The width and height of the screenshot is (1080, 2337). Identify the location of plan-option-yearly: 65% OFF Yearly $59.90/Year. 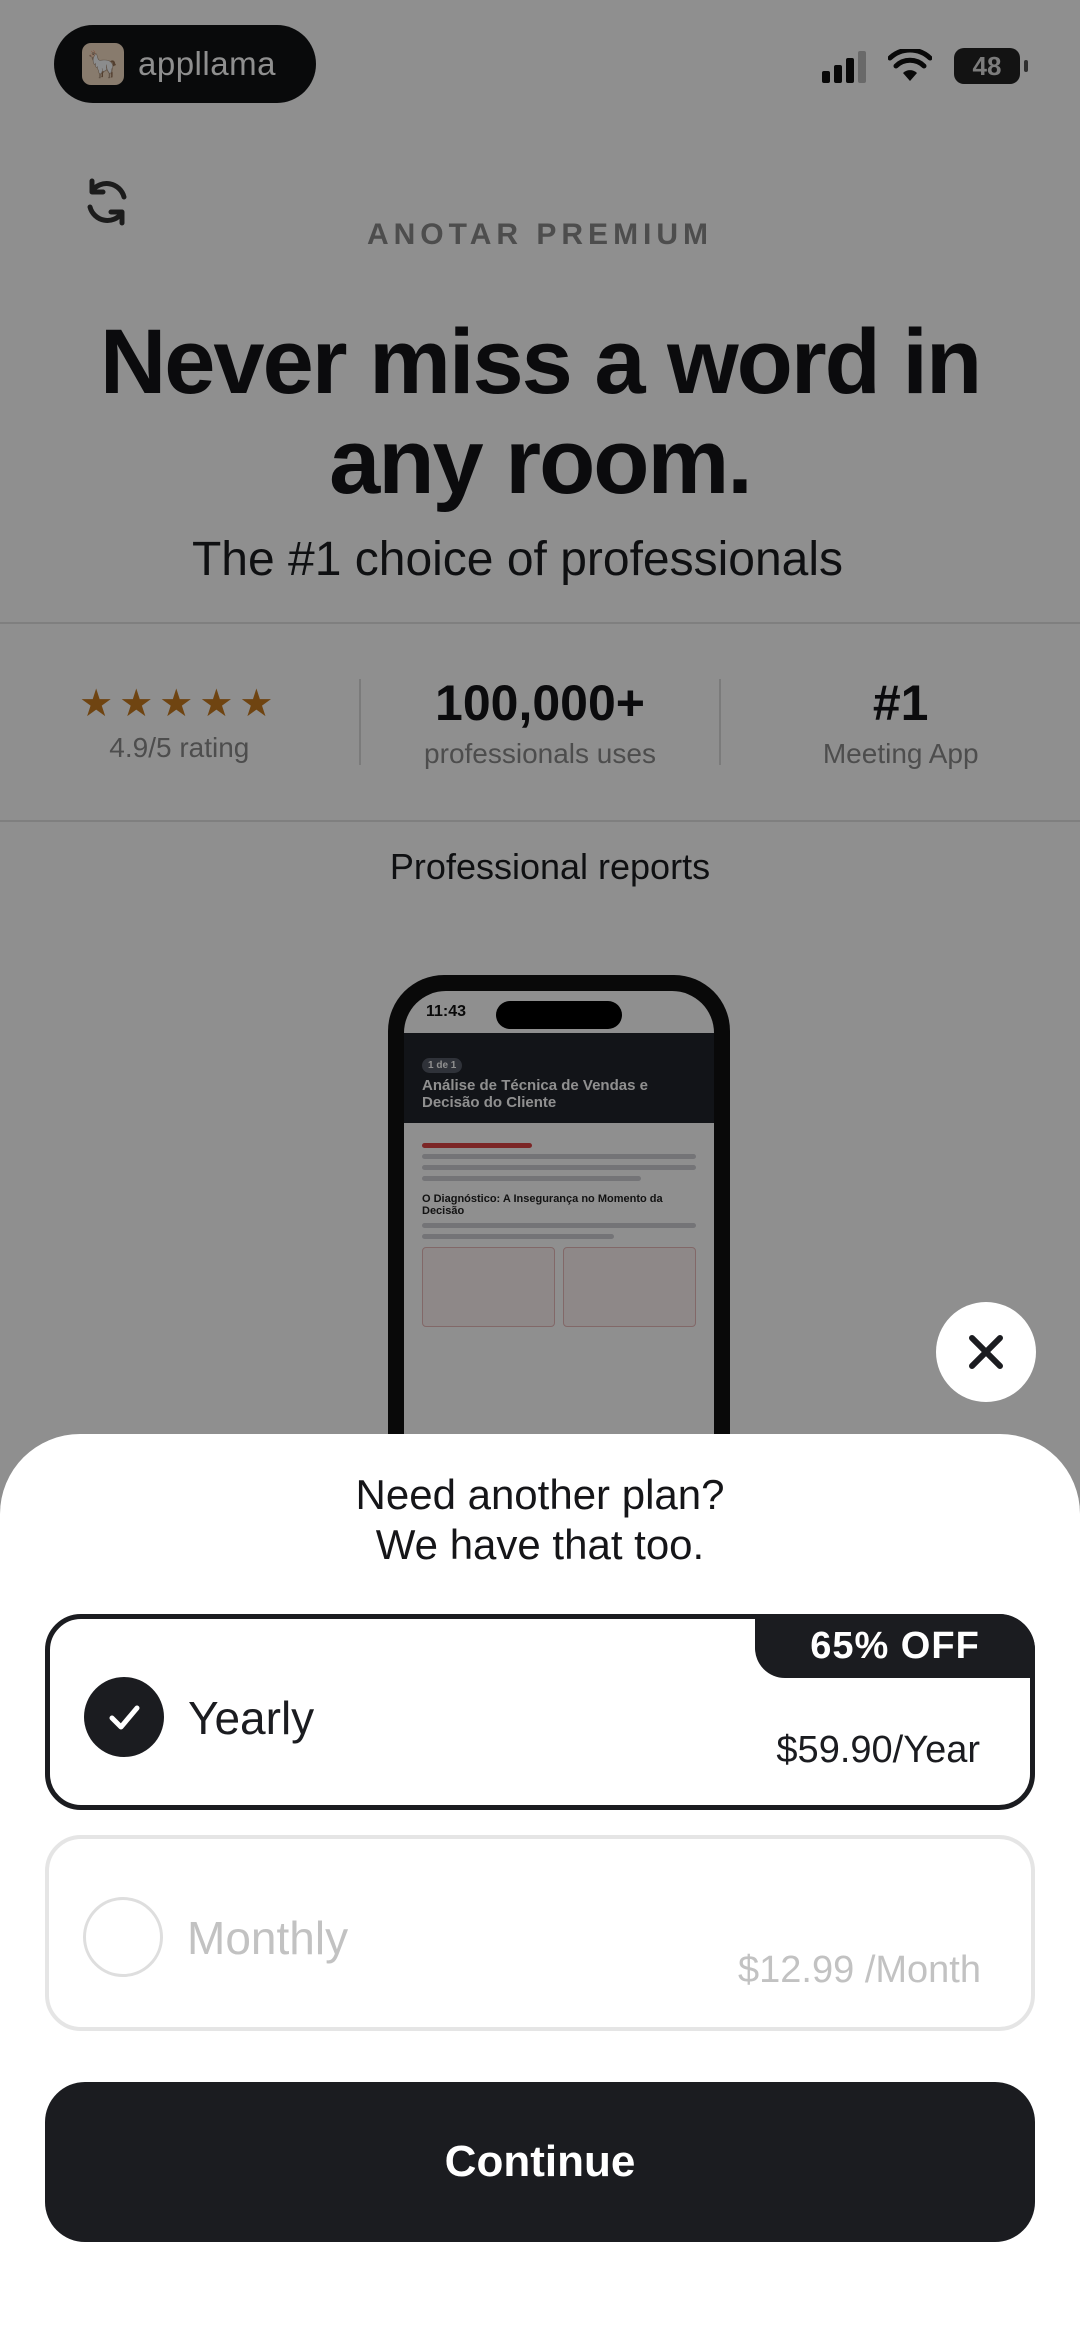
(540, 1712).